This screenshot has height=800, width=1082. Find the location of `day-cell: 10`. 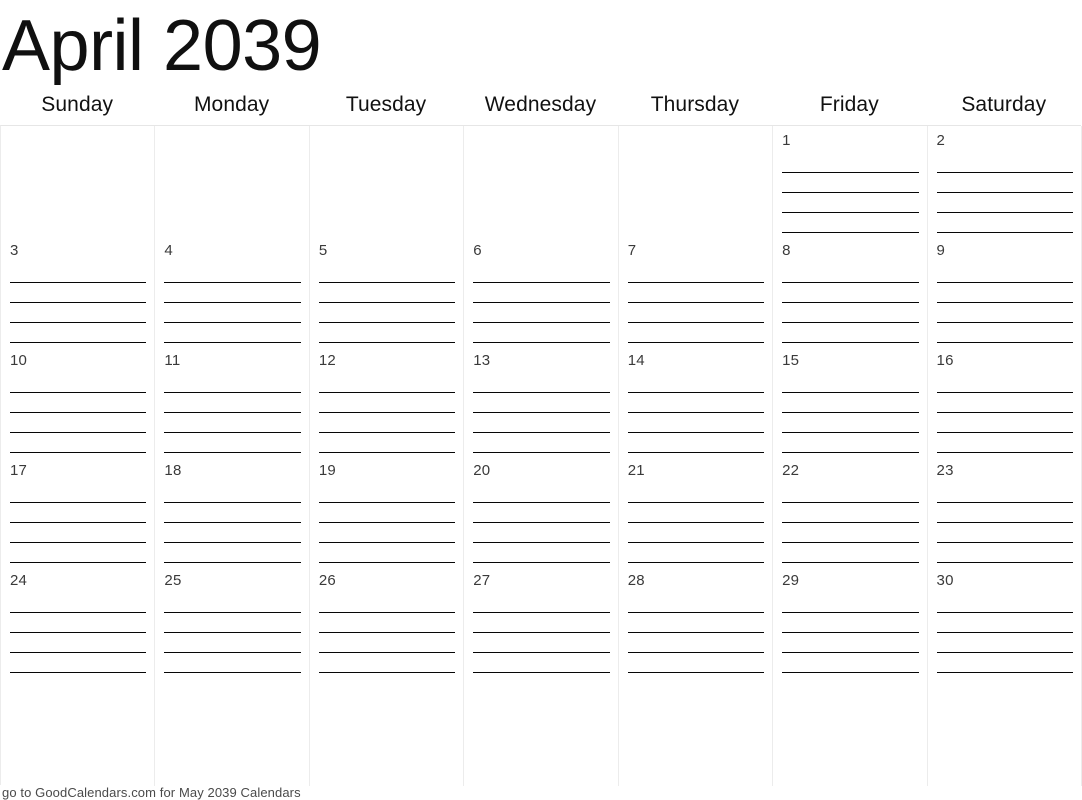

day-cell: 10 is located at coordinates (78, 401).